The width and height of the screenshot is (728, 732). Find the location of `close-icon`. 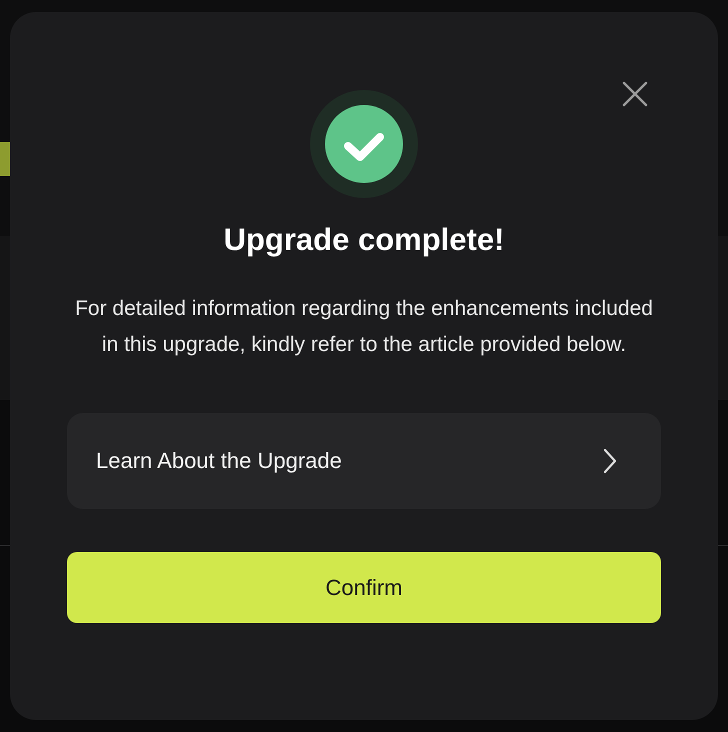

close-icon is located at coordinates (635, 94).